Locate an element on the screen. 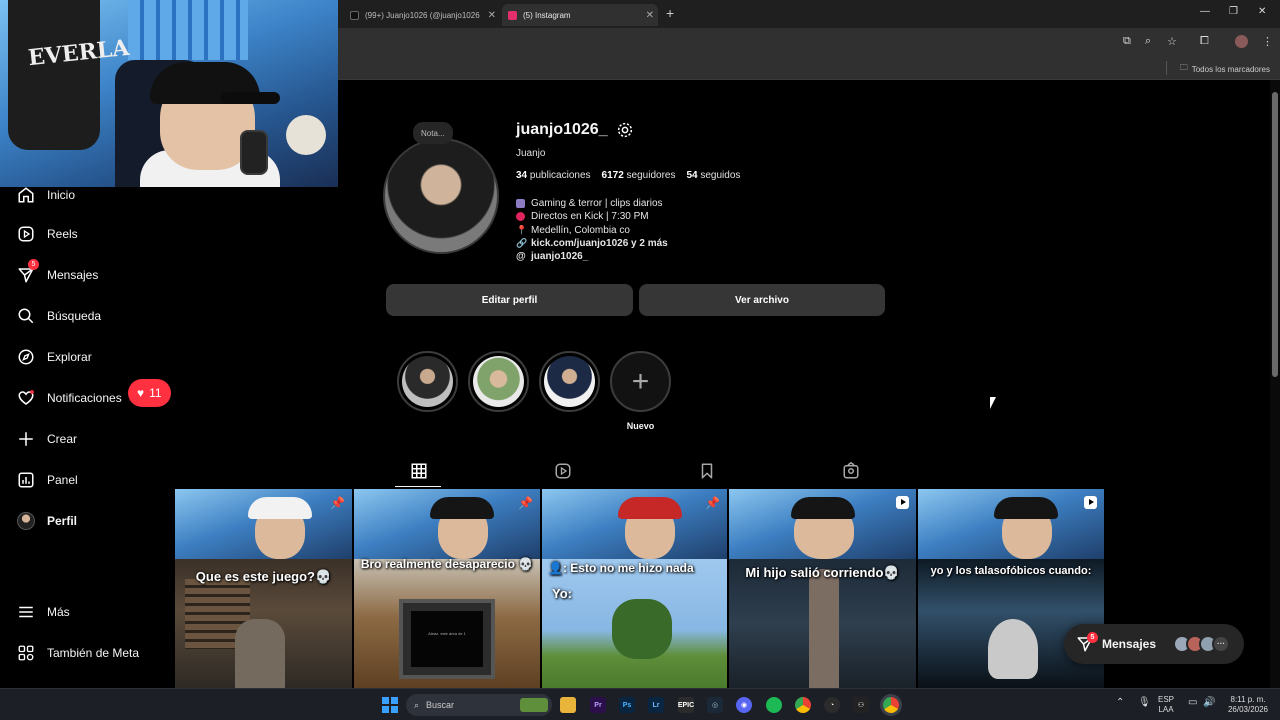  sidebar-item-label: Mensajes is located at coordinates (73, 275).